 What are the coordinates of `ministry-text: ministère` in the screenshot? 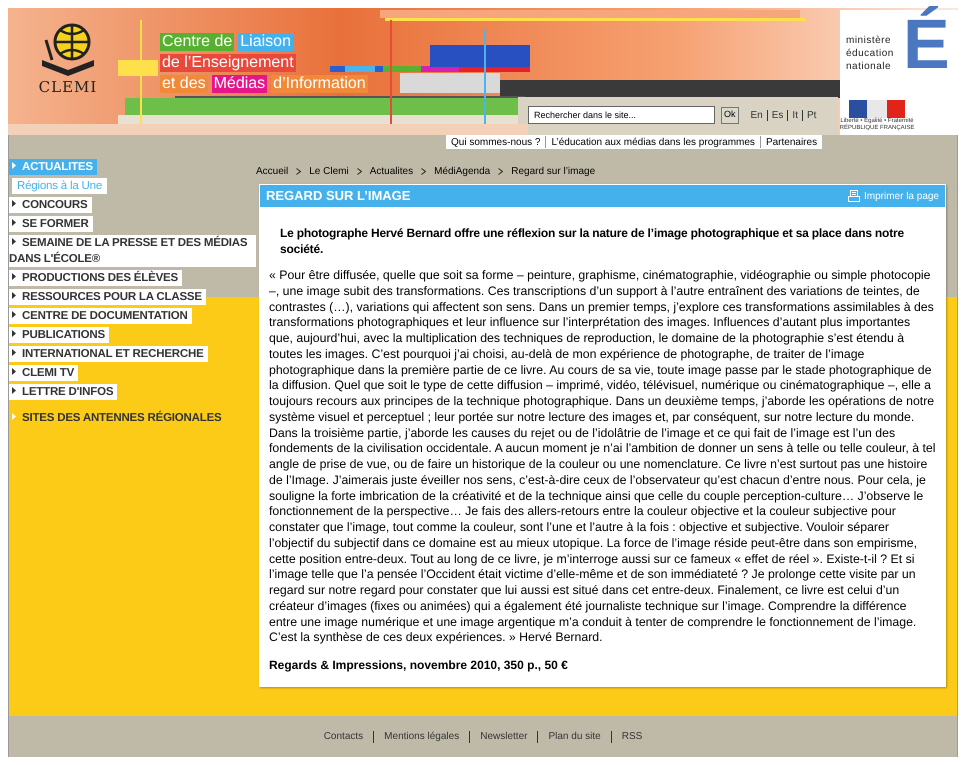 It's located at (869, 40).